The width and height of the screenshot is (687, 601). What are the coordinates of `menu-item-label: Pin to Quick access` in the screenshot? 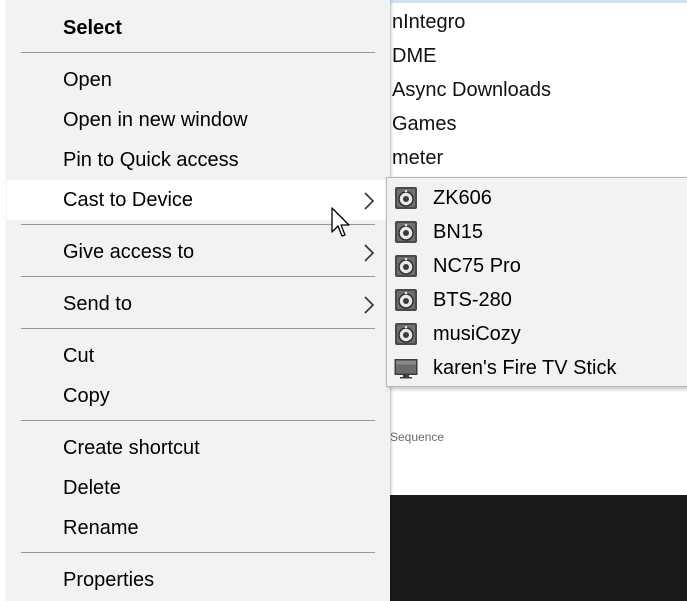 It's located at (151, 160).